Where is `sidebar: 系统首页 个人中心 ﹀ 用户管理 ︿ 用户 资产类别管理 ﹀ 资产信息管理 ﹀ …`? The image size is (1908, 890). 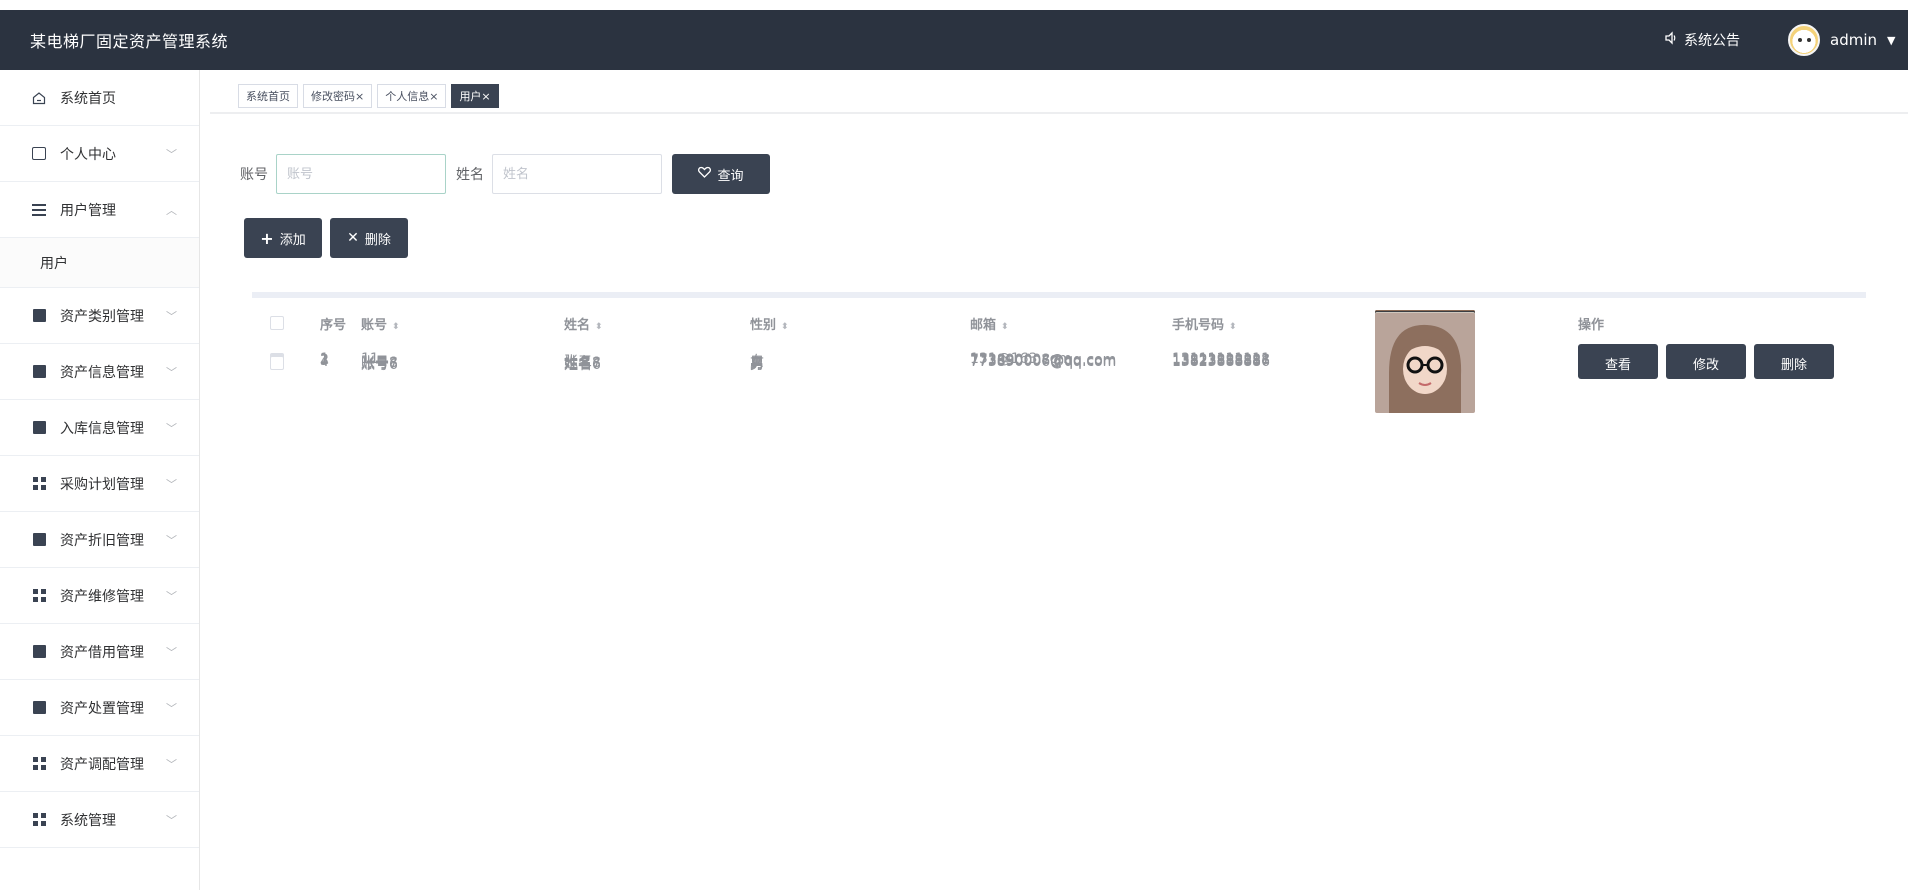
sidebar: 系统首页 个人中心 ﹀ 用户管理 ︿ 用户 资产类别管理 ﹀ 资产信息管理 ﹀ … is located at coordinates (100, 480).